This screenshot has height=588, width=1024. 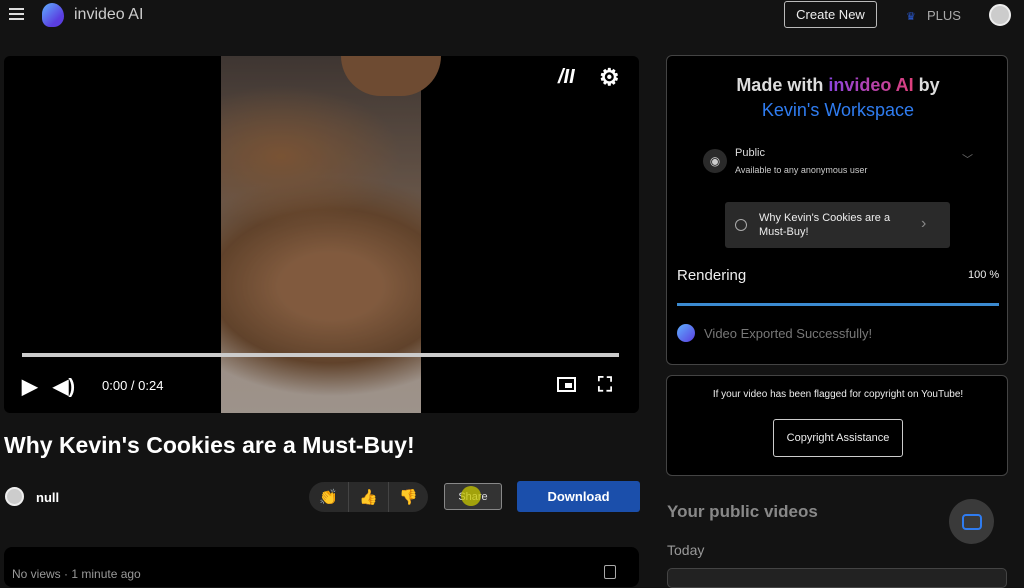 What do you see at coordinates (782, 85) in the screenshot?
I see `made-with-text: Made with` at bounding box center [782, 85].